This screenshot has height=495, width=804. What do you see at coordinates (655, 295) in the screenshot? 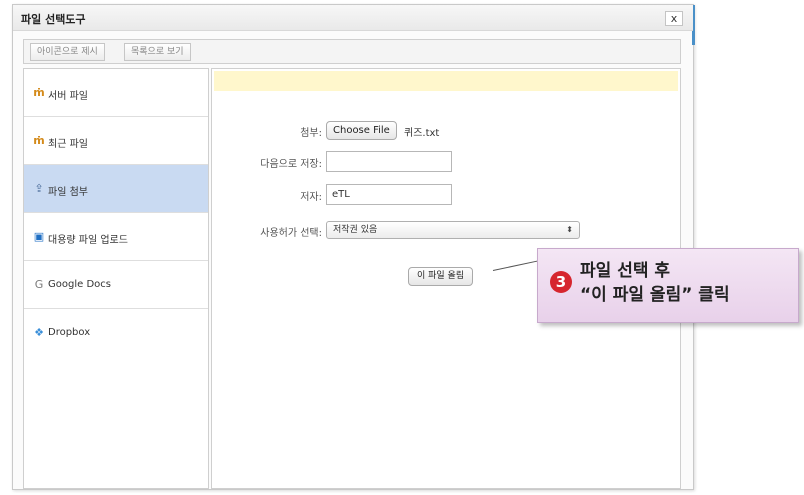
I see `callout-line-2: “이 파일 올림” 클릭` at bounding box center [655, 295].